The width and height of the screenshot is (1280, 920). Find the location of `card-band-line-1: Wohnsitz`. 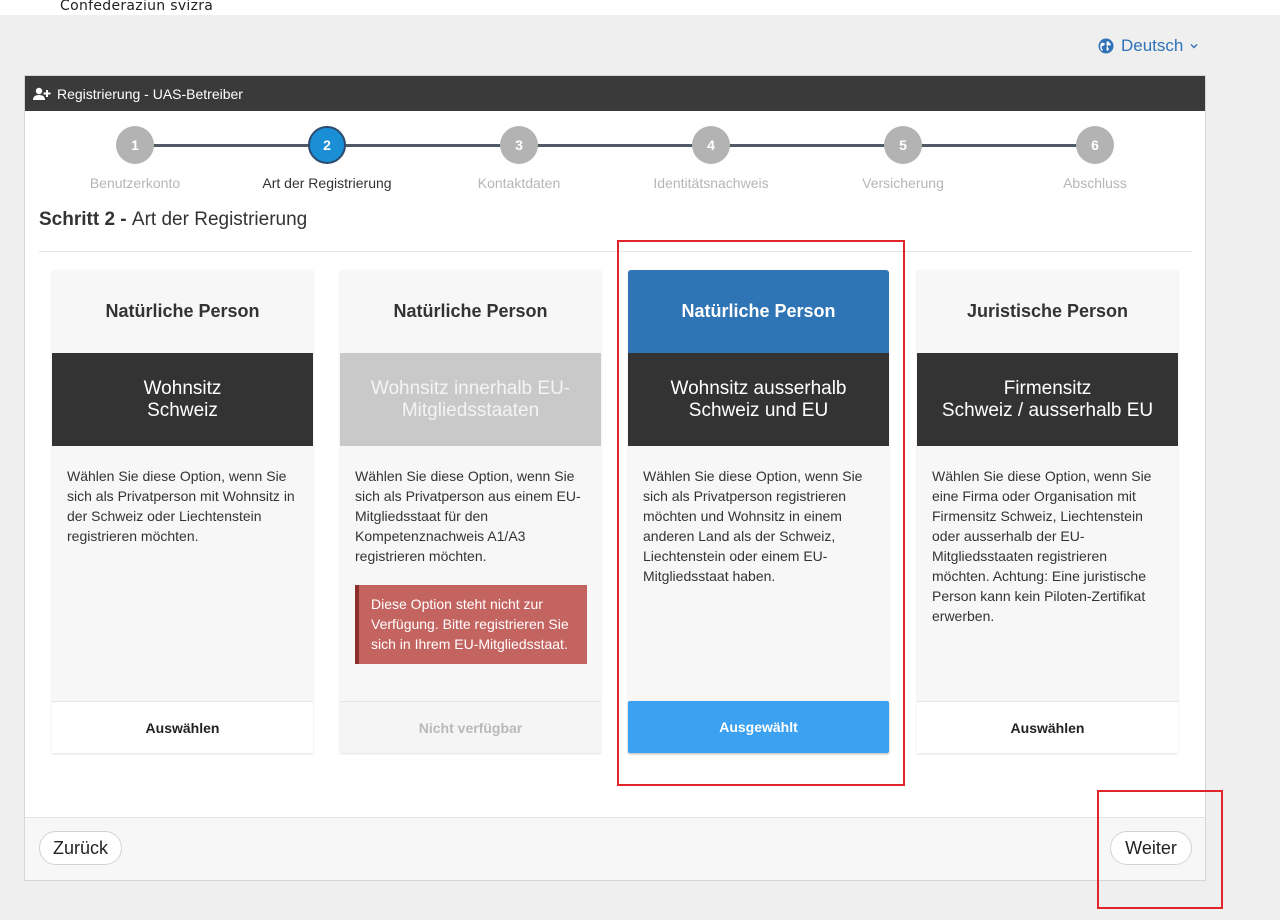

card-band-line-1: Wohnsitz is located at coordinates (182, 388).